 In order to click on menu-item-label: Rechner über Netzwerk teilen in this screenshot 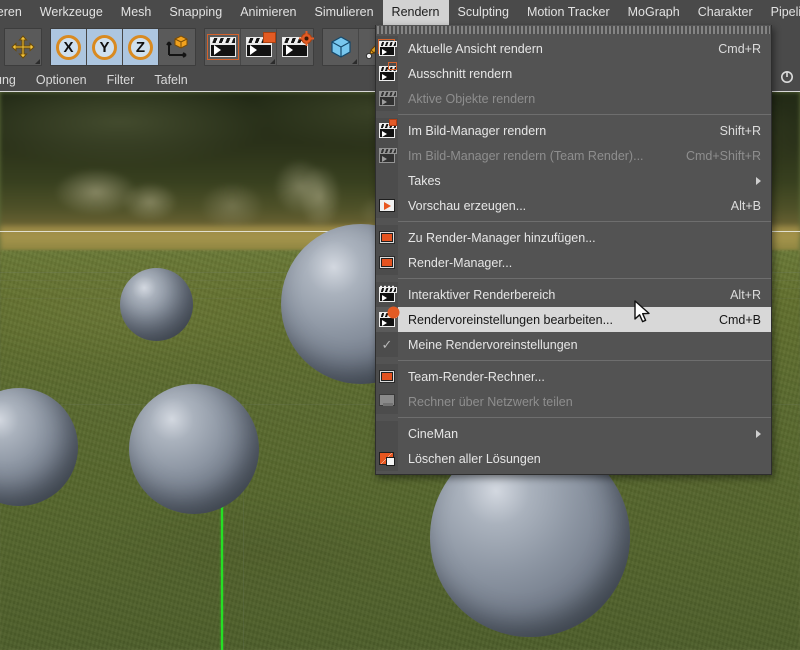, I will do `click(490, 401)`.